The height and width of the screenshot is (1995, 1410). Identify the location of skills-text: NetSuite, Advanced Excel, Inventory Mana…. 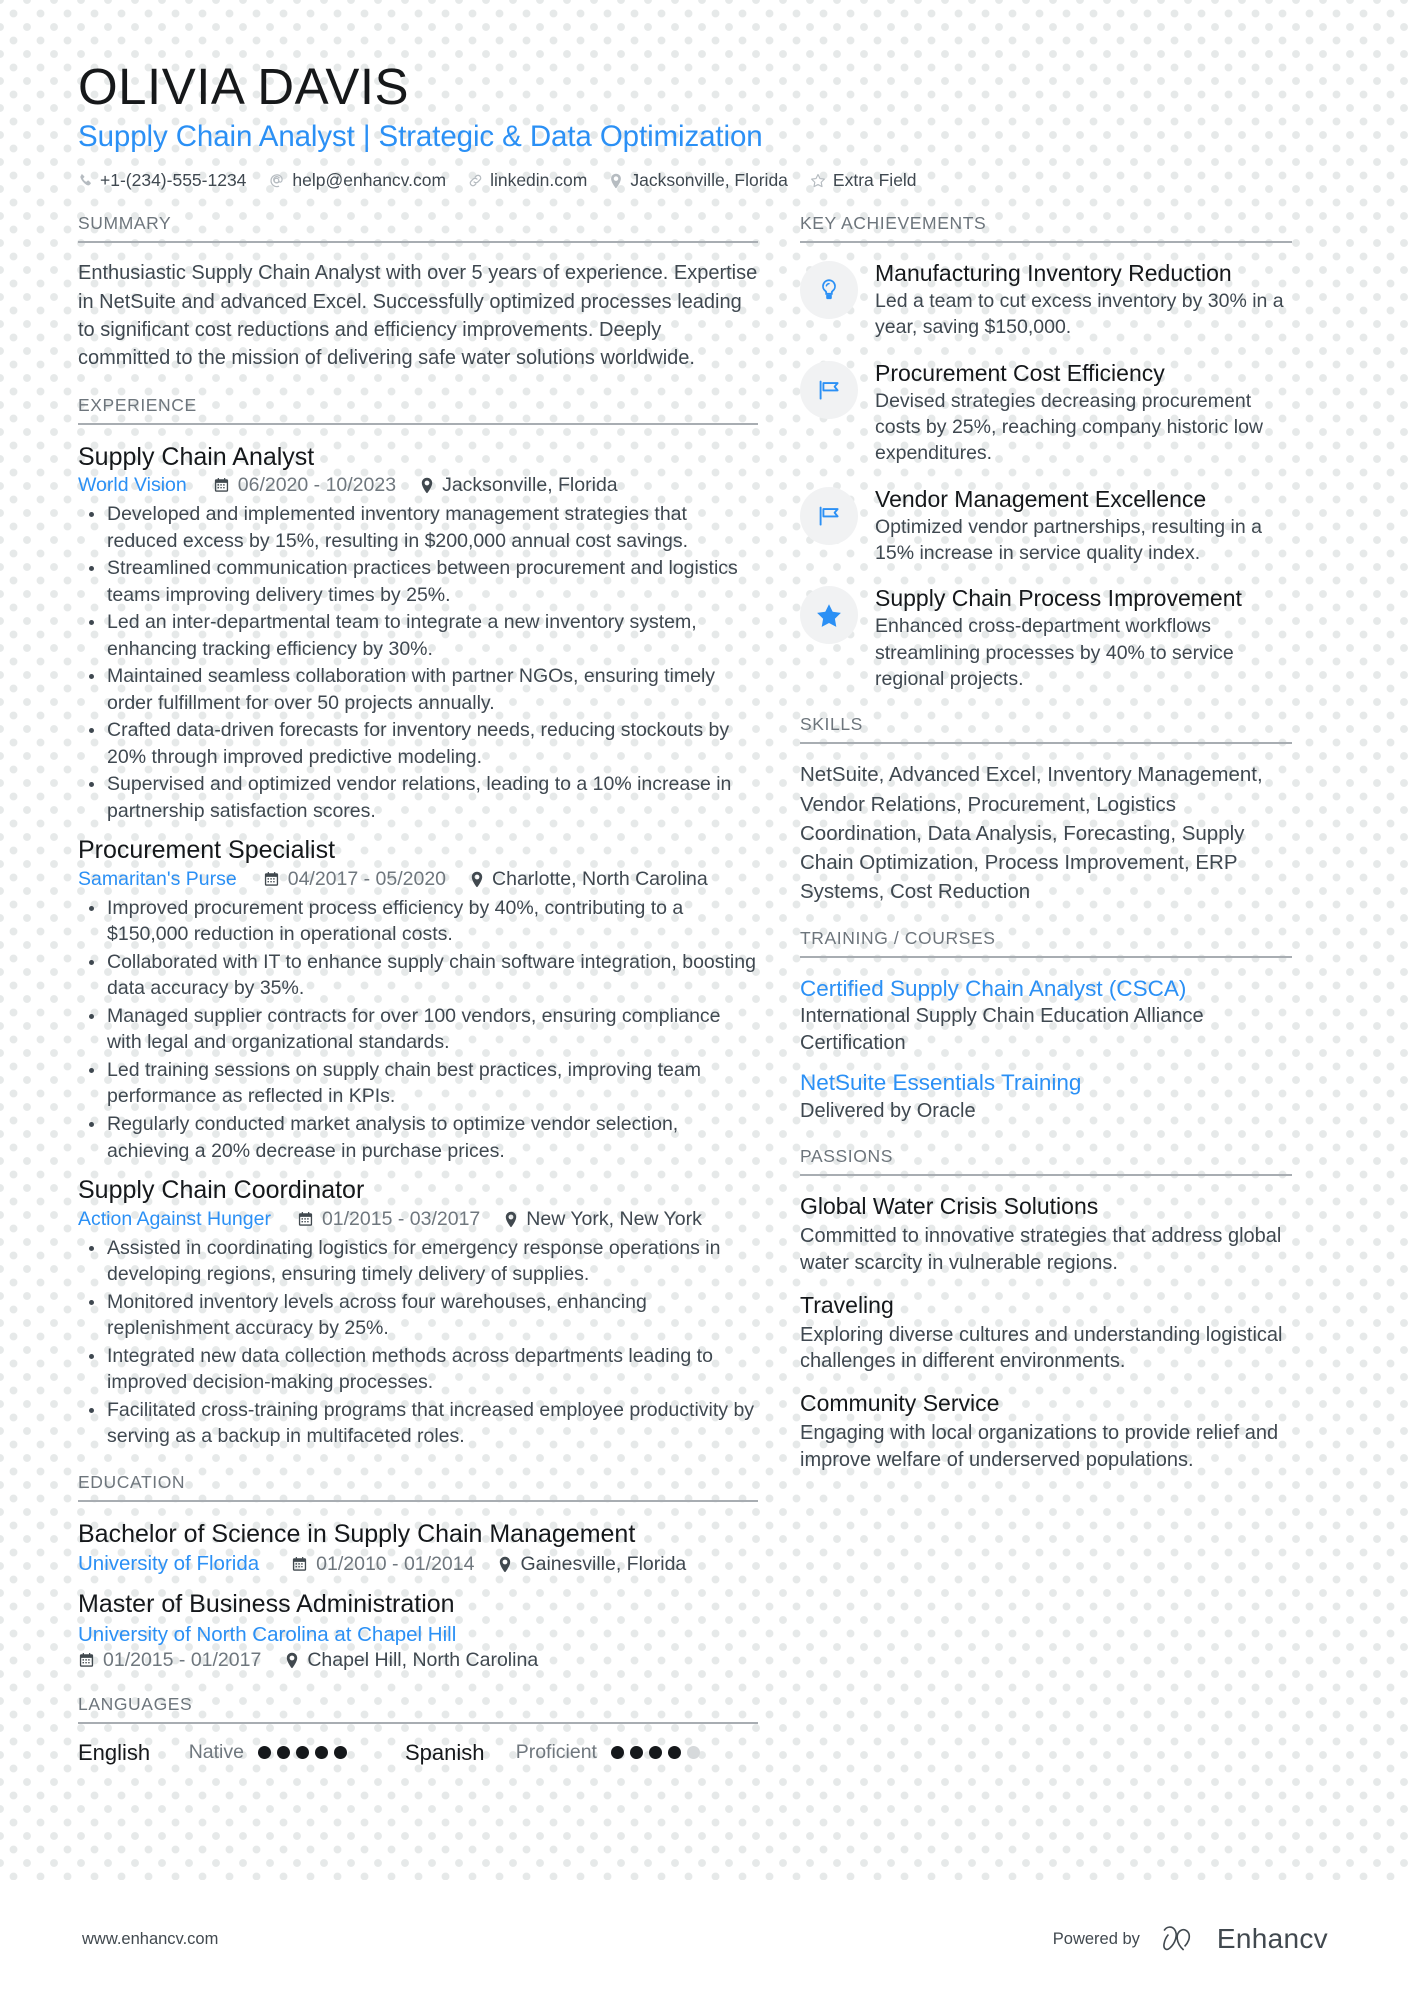
(1031, 833).